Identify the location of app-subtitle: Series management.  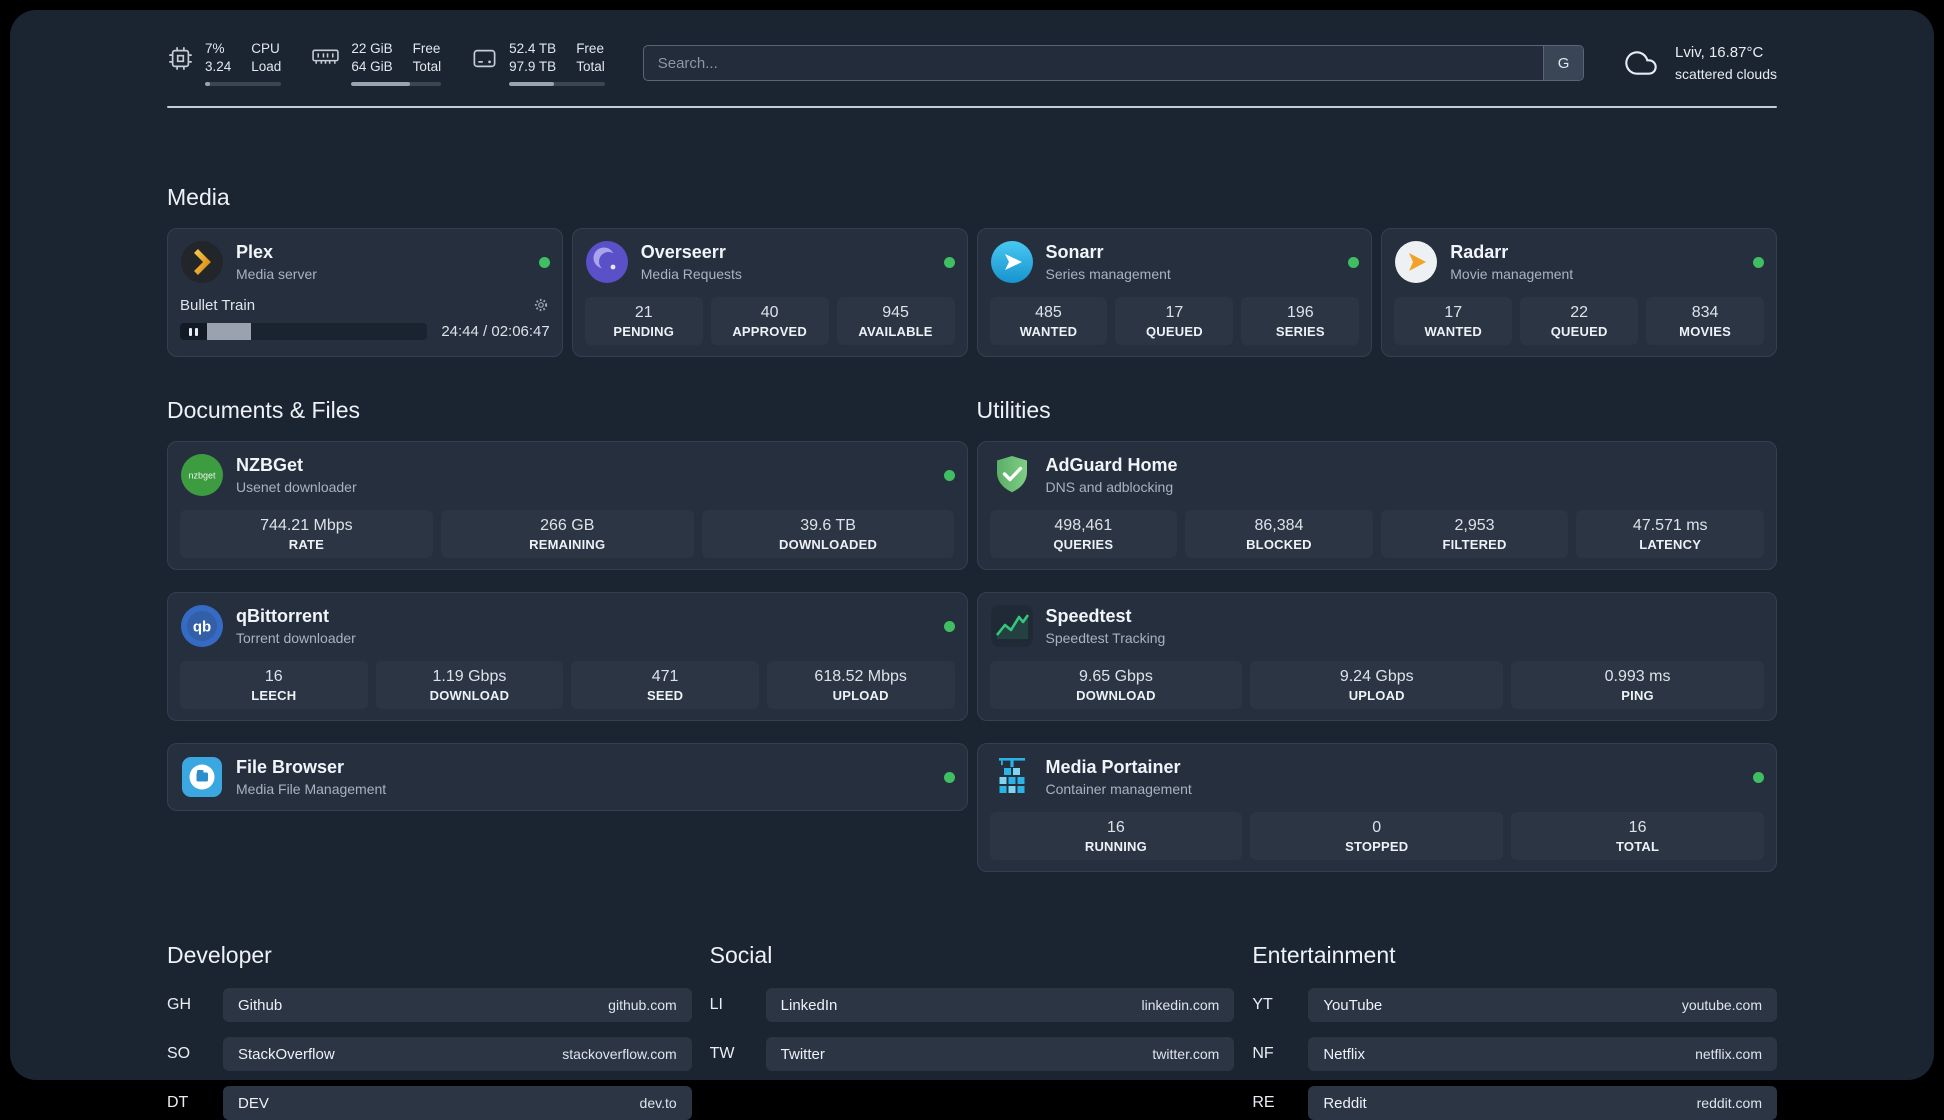
(1108, 273).